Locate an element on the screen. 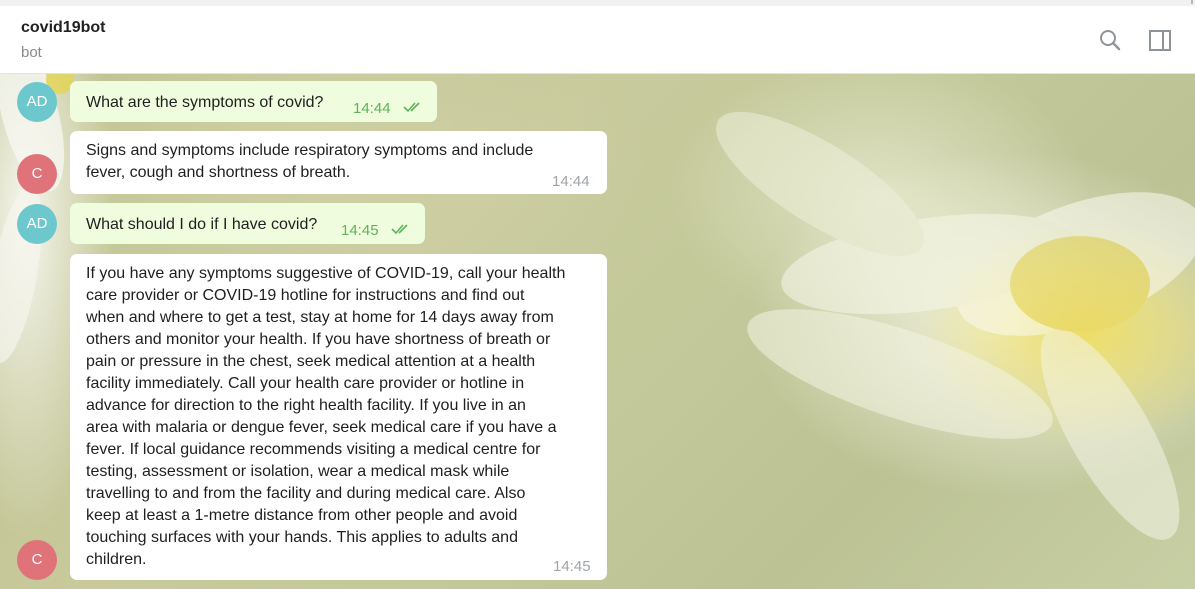 The image size is (1195, 589). message-text: What are the symptoms of covid? is located at coordinates (205, 102).